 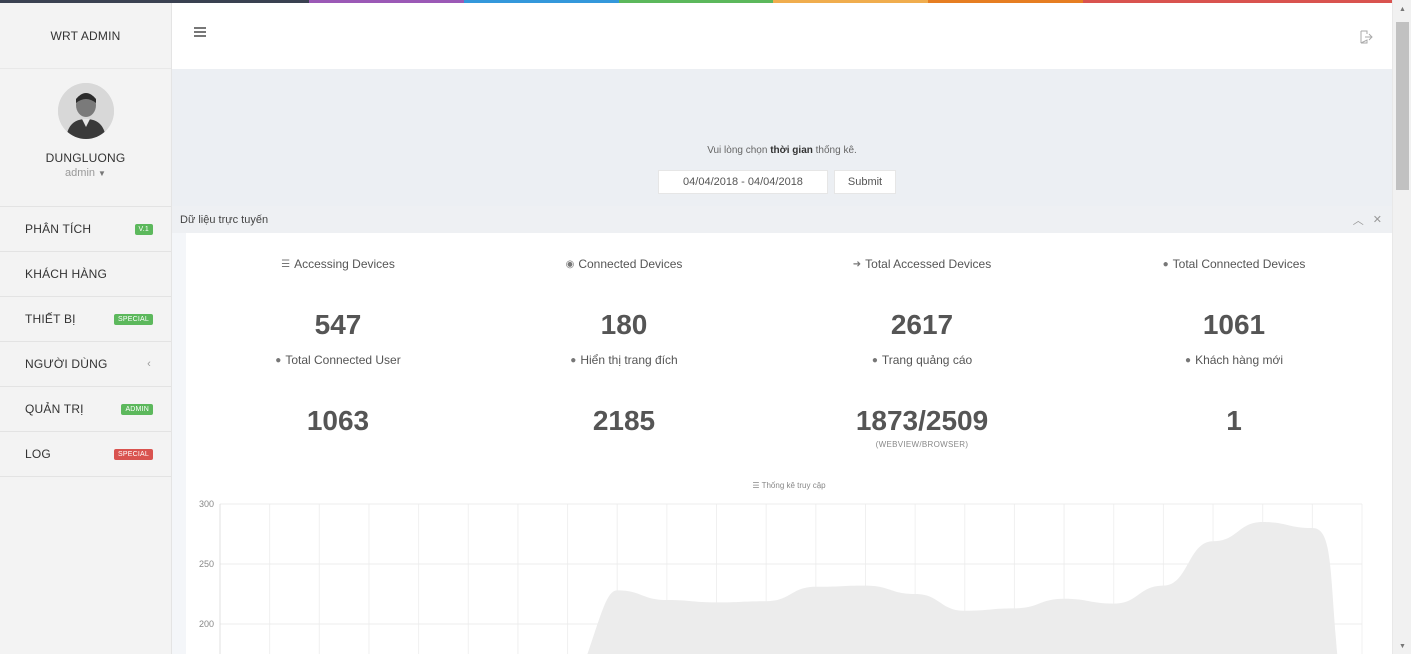 What do you see at coordinates (1239, 264) in the screenshot?
I see `stat-label-text: Total Connected Devices` at bounding box center [1239, 264].